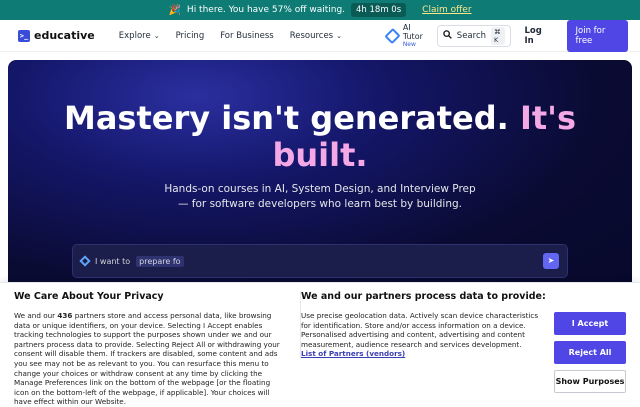 The width and height of the screenshot is (640, 407). Describe the element at coordinates (246, 36) in the screenshot. I see `nav-for-business: For Business` at that location.